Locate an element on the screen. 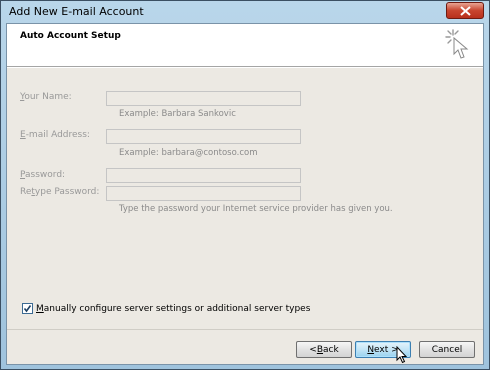 This screenshot has width=490, height=370. manual-config-checkbox is located at coordinates (27, 308).